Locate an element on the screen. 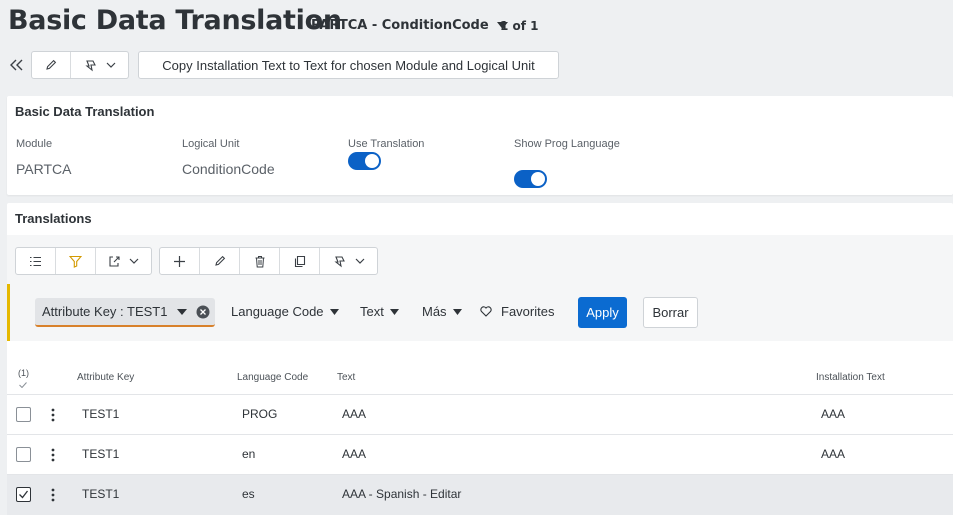  record-count: 1 of 1 is located at coordinates (519, 26).